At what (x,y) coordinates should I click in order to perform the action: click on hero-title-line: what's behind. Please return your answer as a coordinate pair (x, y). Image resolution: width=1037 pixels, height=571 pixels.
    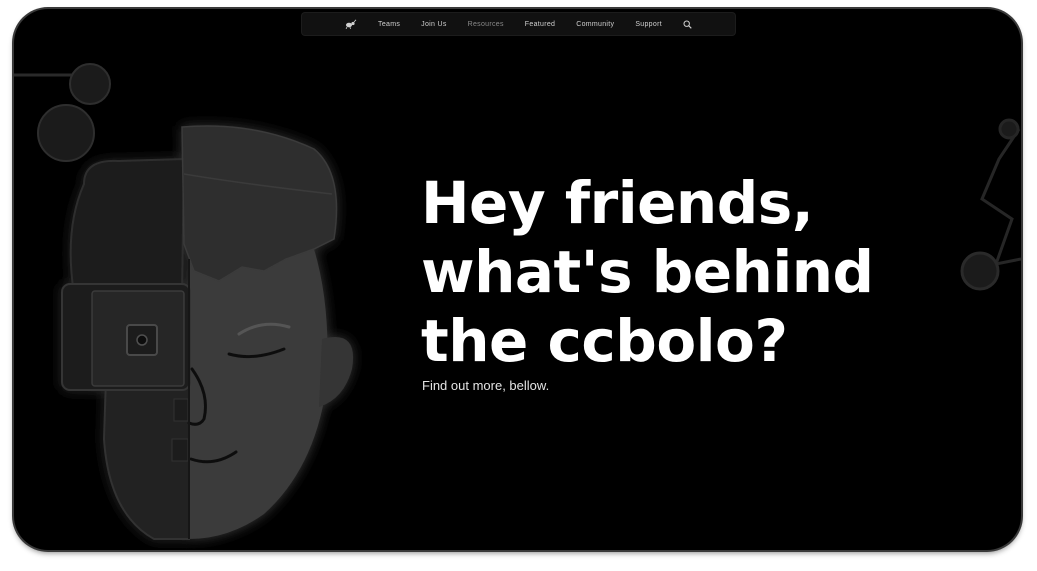
    Looking at the image, I should click on (647, 272).